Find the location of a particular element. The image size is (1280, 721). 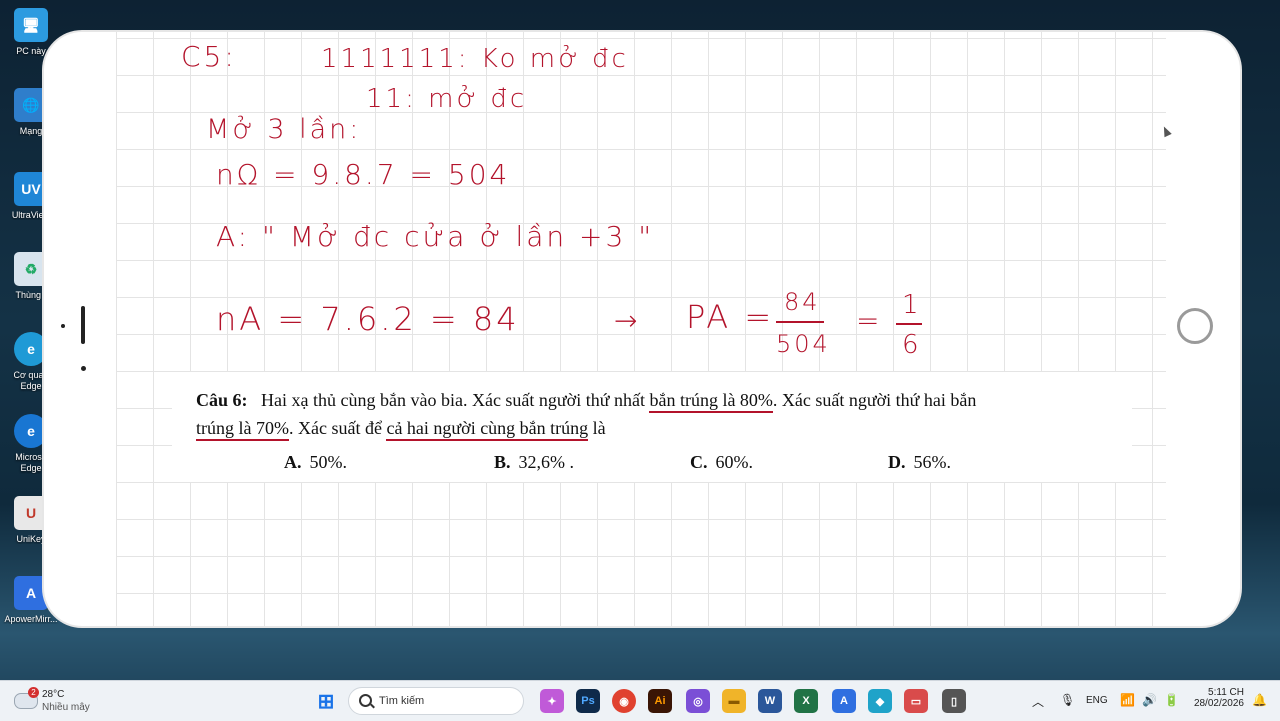

copilot-icon: ✦ is located at coordinates (552, 701).